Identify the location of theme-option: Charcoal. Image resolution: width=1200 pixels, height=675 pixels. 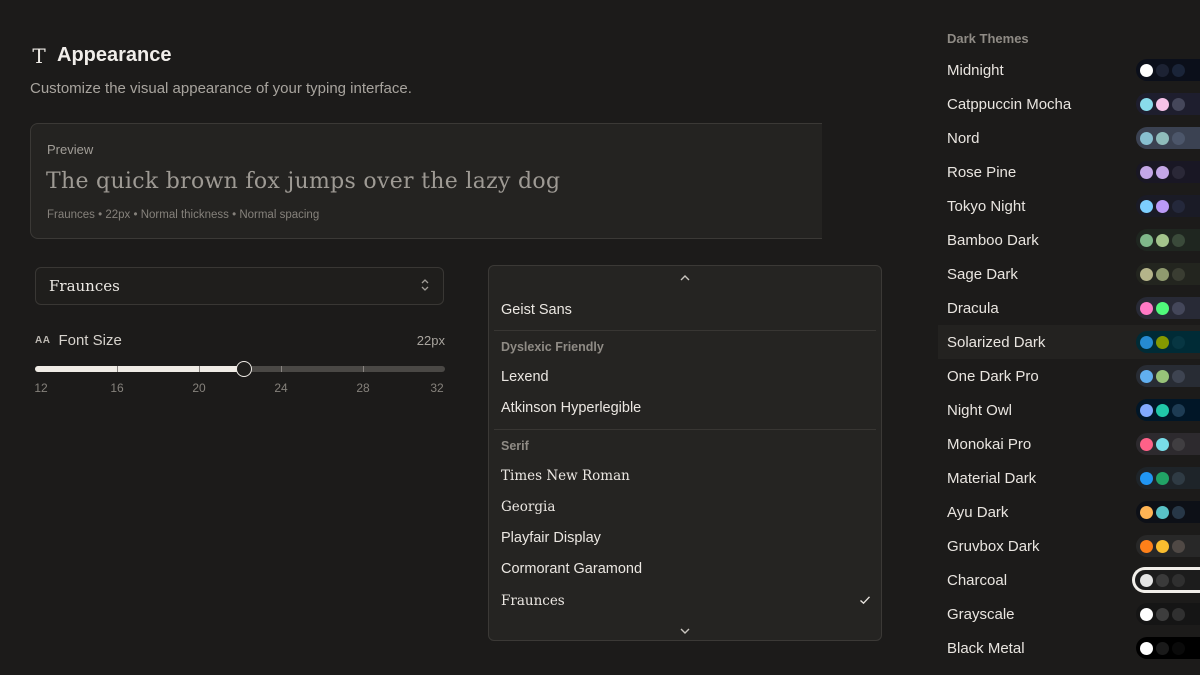
(1069, 580).